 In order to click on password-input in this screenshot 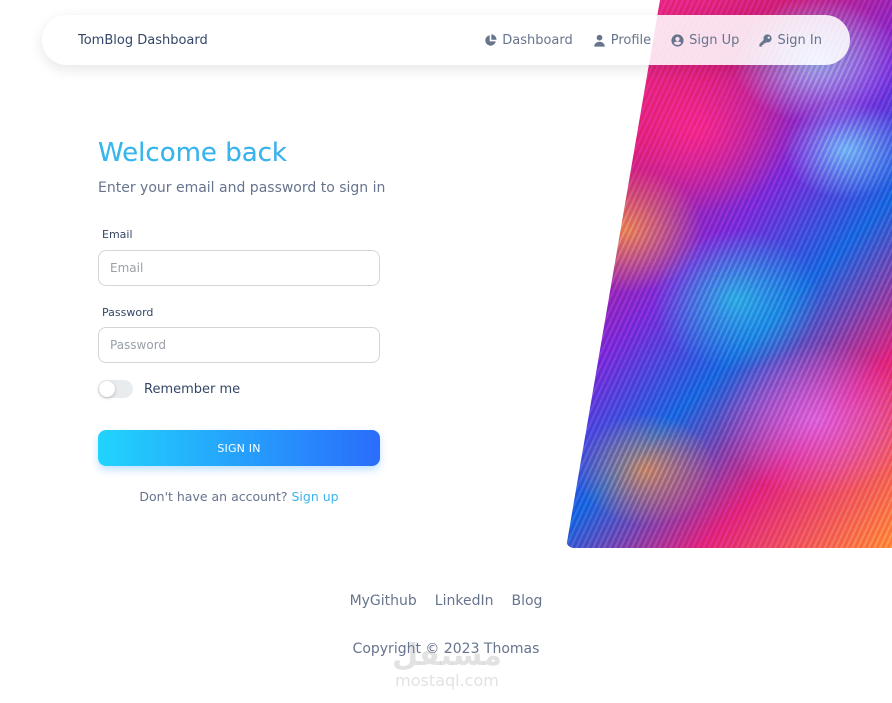, I will do `click(239, 345)`.